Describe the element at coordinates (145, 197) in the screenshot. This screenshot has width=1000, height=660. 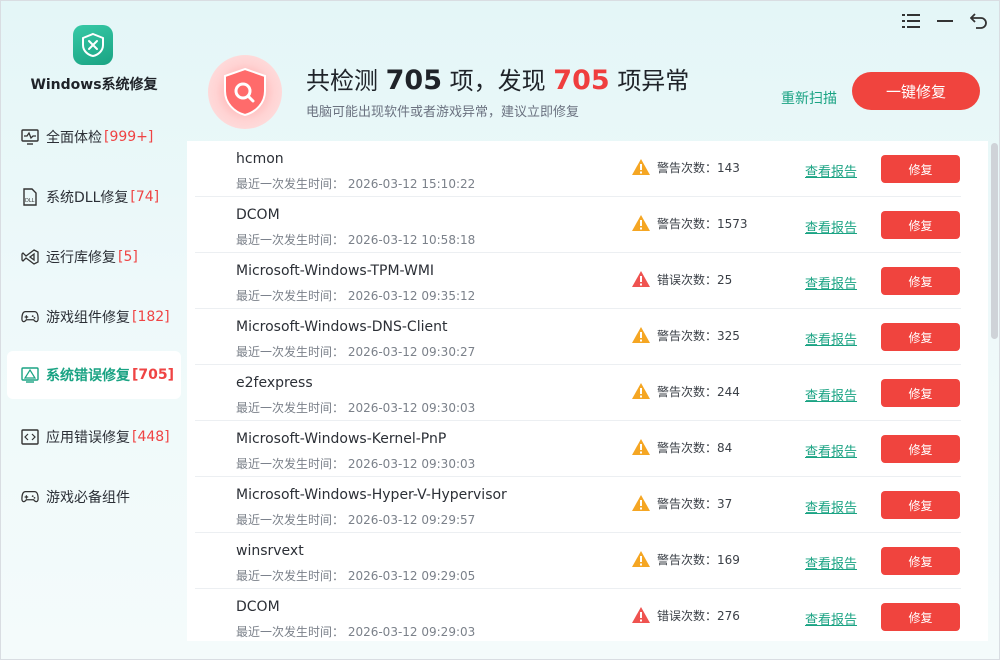
I see `sidebar-item-count: [74]` at that location.